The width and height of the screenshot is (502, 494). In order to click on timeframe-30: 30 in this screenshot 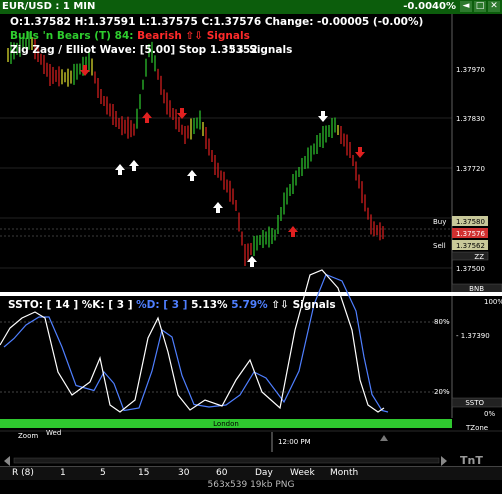, I will do `click(183, 473)`.